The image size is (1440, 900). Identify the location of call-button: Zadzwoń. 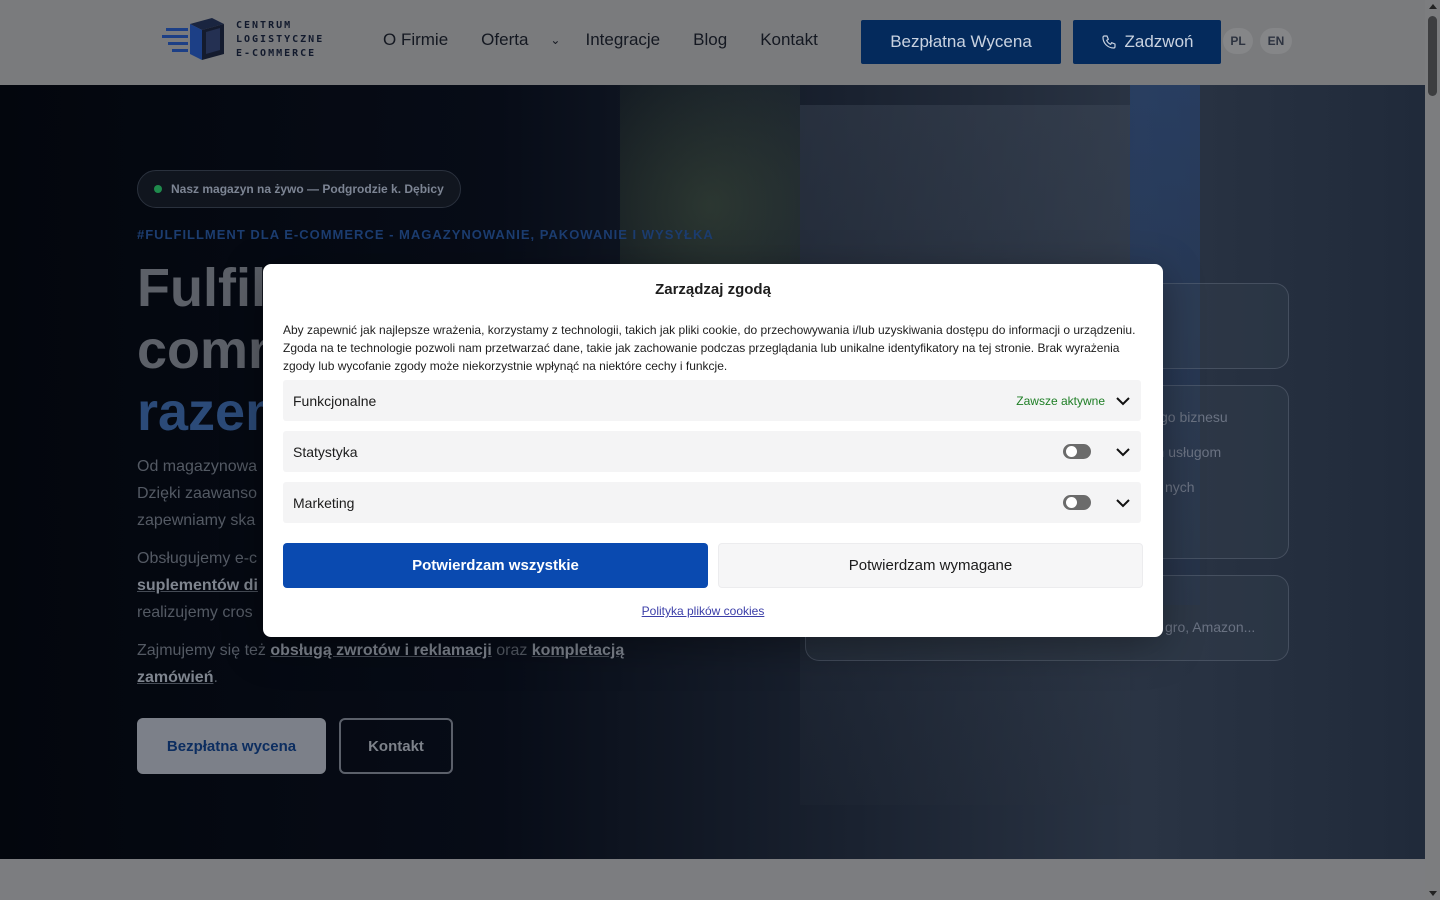
(1147, 42).